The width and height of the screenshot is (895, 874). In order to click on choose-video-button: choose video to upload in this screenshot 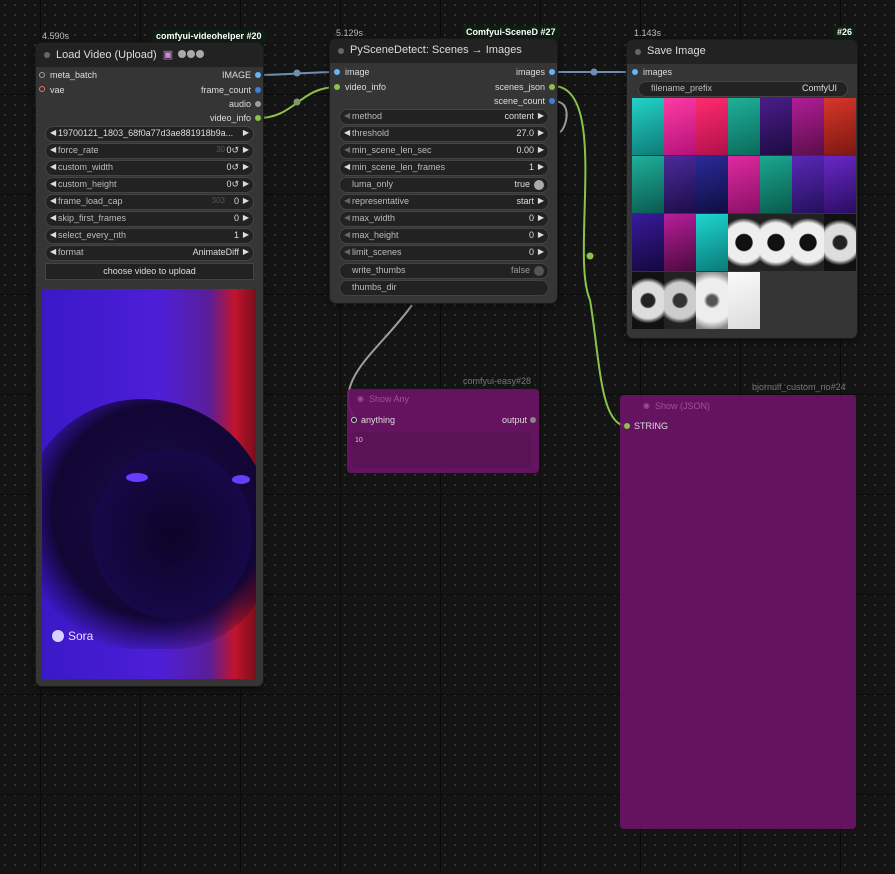, I will do `click(149, 271)`.